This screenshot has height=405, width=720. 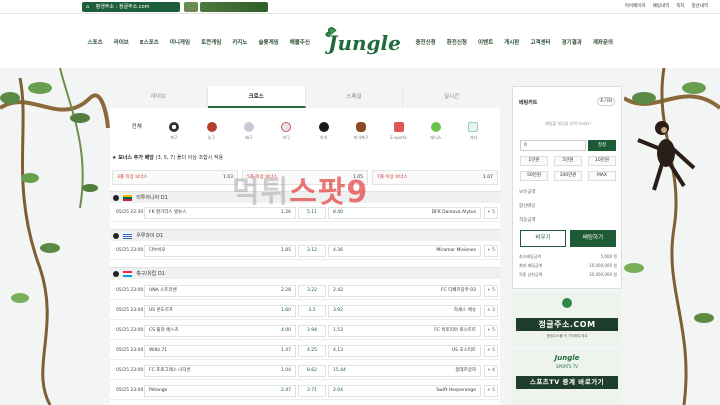 I want to click on sport-tennis: 테니스, so click(x=435, y=135).